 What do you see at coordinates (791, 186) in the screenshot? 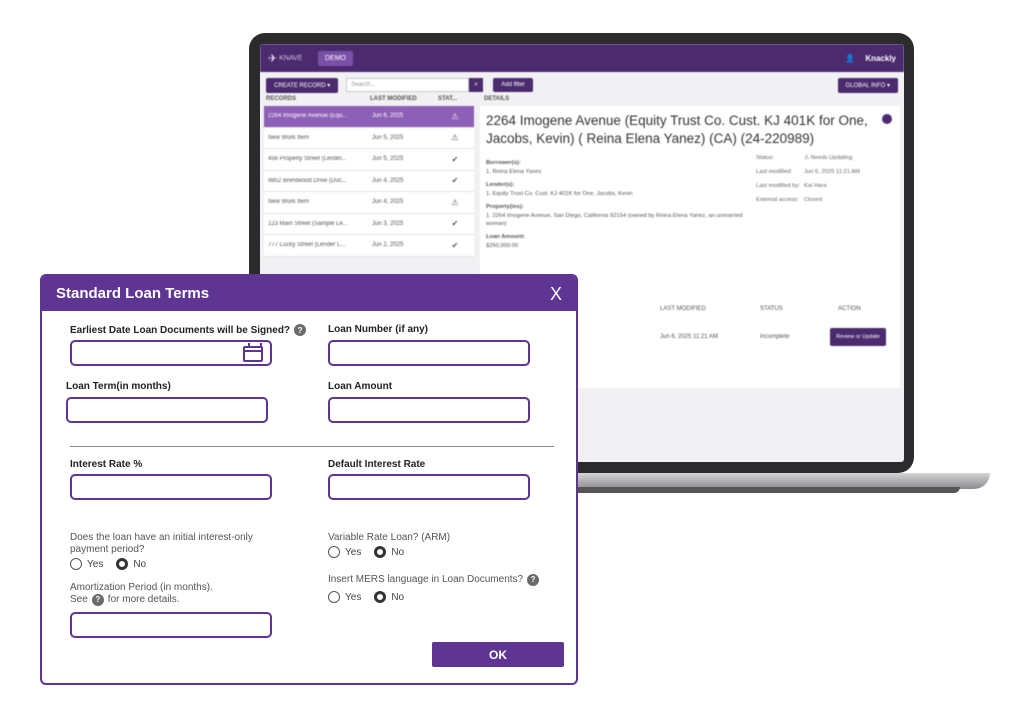
I see `last-modified-by-row: Last modified by: Kai Hara` at bounding box center [791, 186].